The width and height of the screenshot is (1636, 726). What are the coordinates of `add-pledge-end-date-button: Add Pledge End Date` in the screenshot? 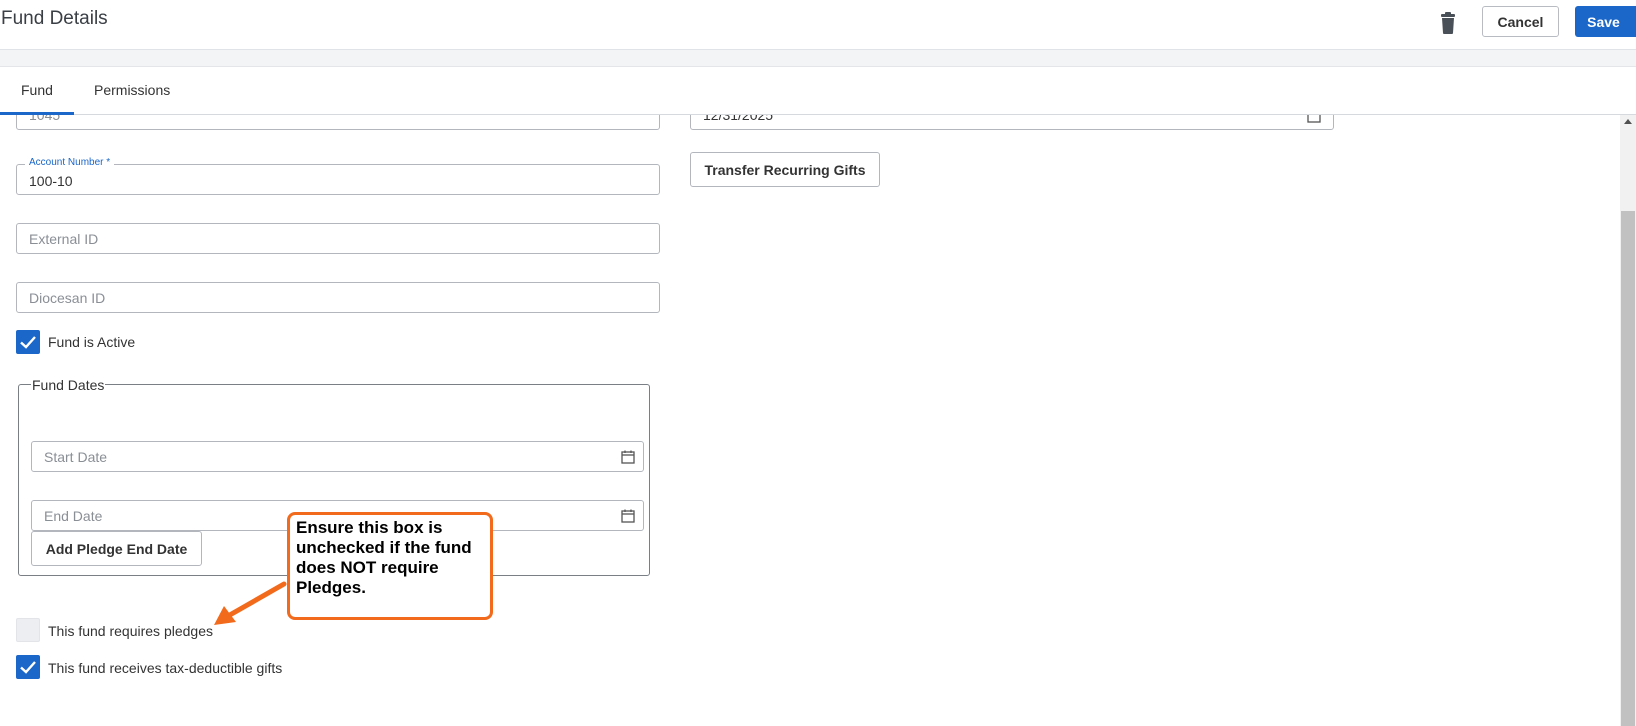 It's located at (116, 548).